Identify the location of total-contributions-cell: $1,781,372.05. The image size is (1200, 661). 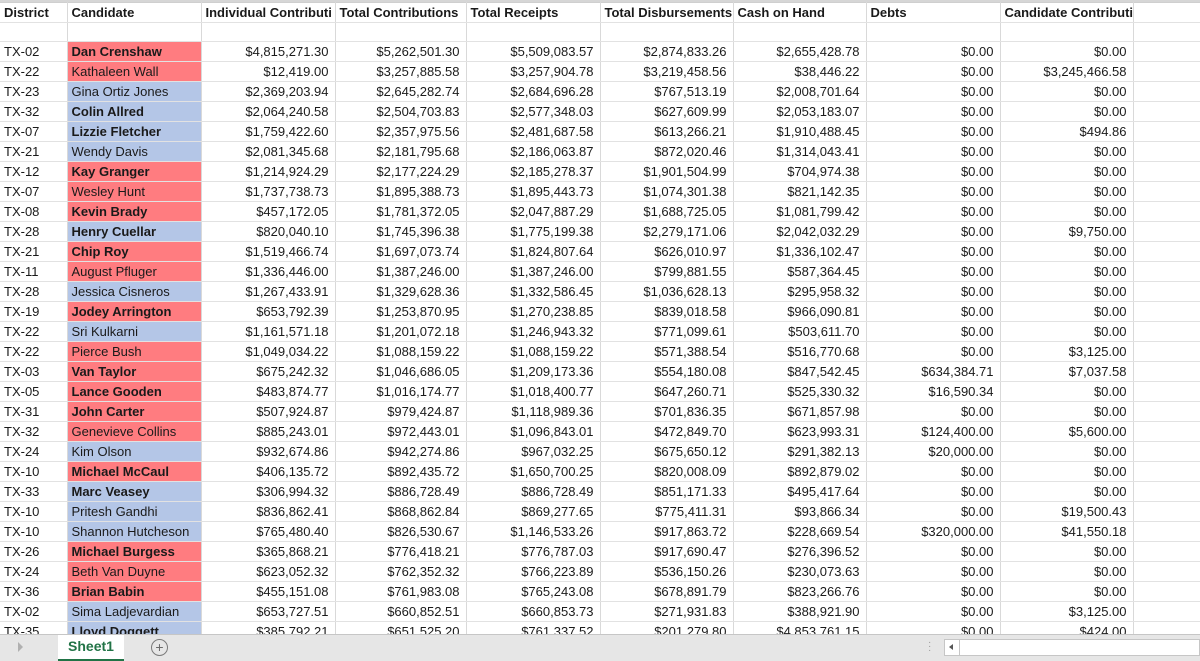
(401, 211).